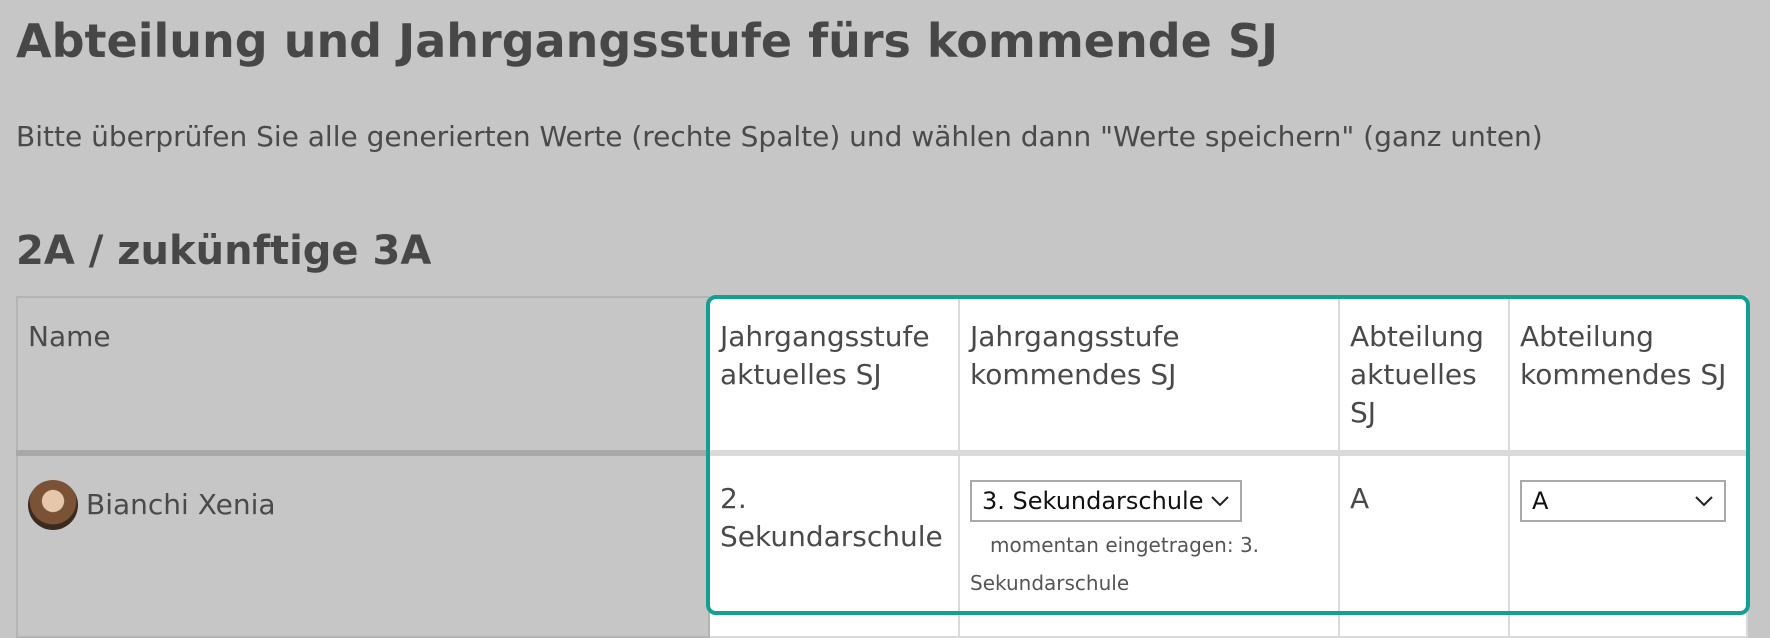 The width and height of the screenshot is (1770, 638). Describe the element at coordinates (1628, 376) in the screenshot. I see `col-header-dept-next: Abteilung kommendes SJ` at that location.